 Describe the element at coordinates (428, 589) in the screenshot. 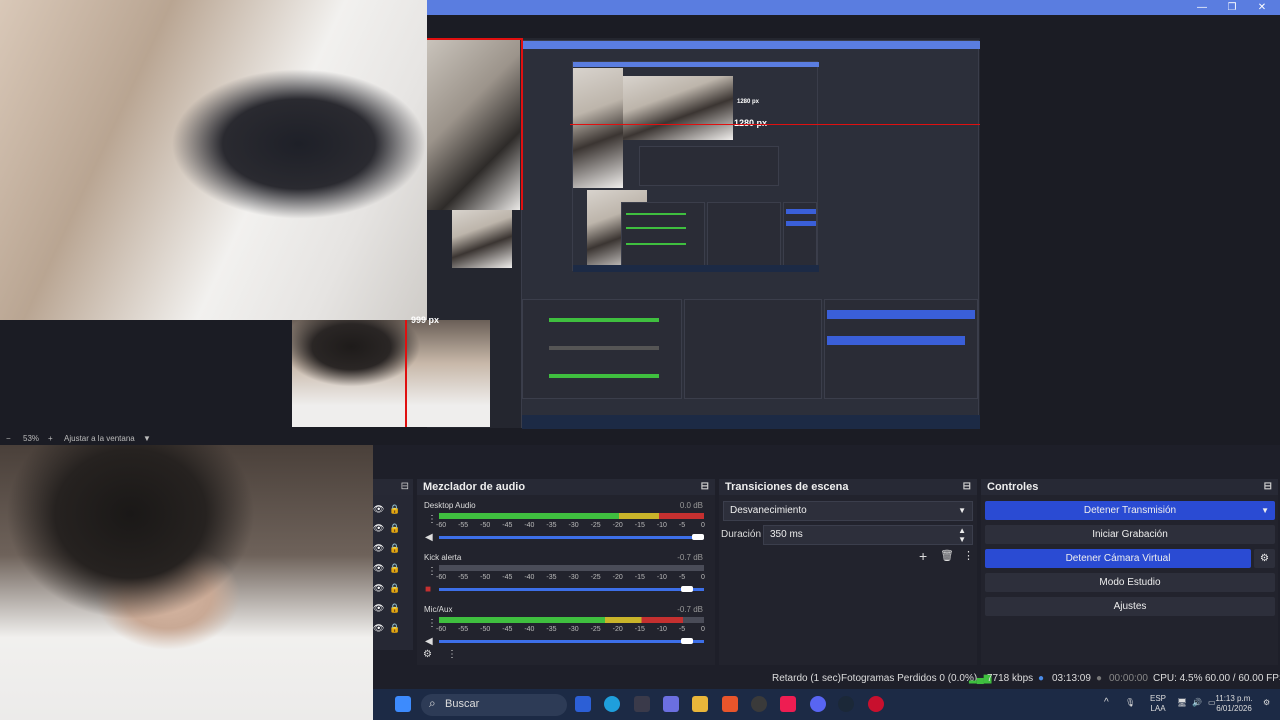

I see `muted-speaker-icon: ■` at that location.